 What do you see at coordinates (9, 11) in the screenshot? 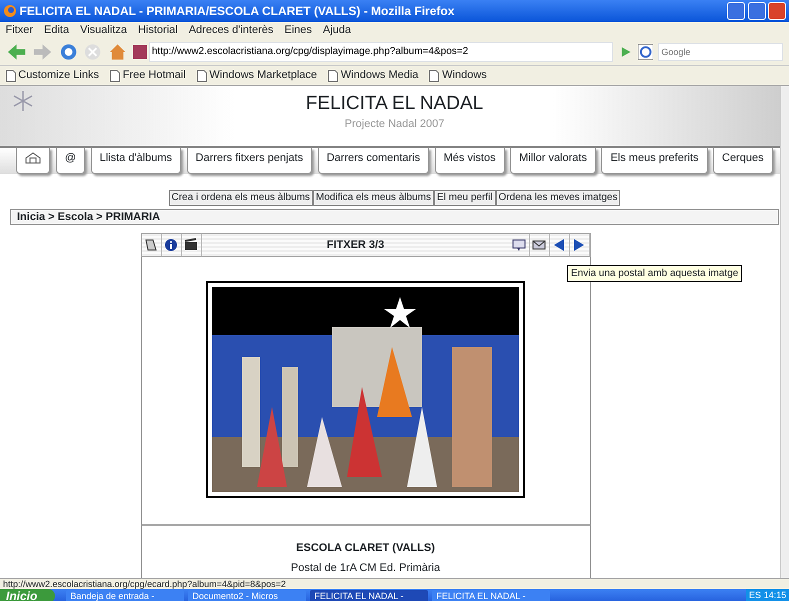
I see `browser-icon` at bounding box center [9, 11].